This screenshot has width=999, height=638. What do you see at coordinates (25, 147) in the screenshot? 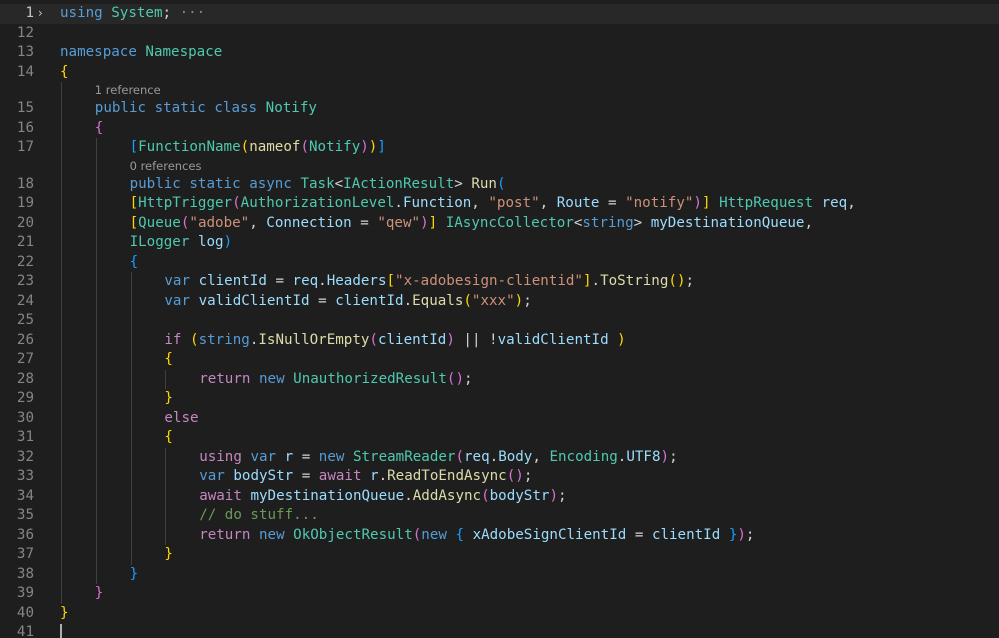
I see `line-number: 17` at bounding box center [25, 147].